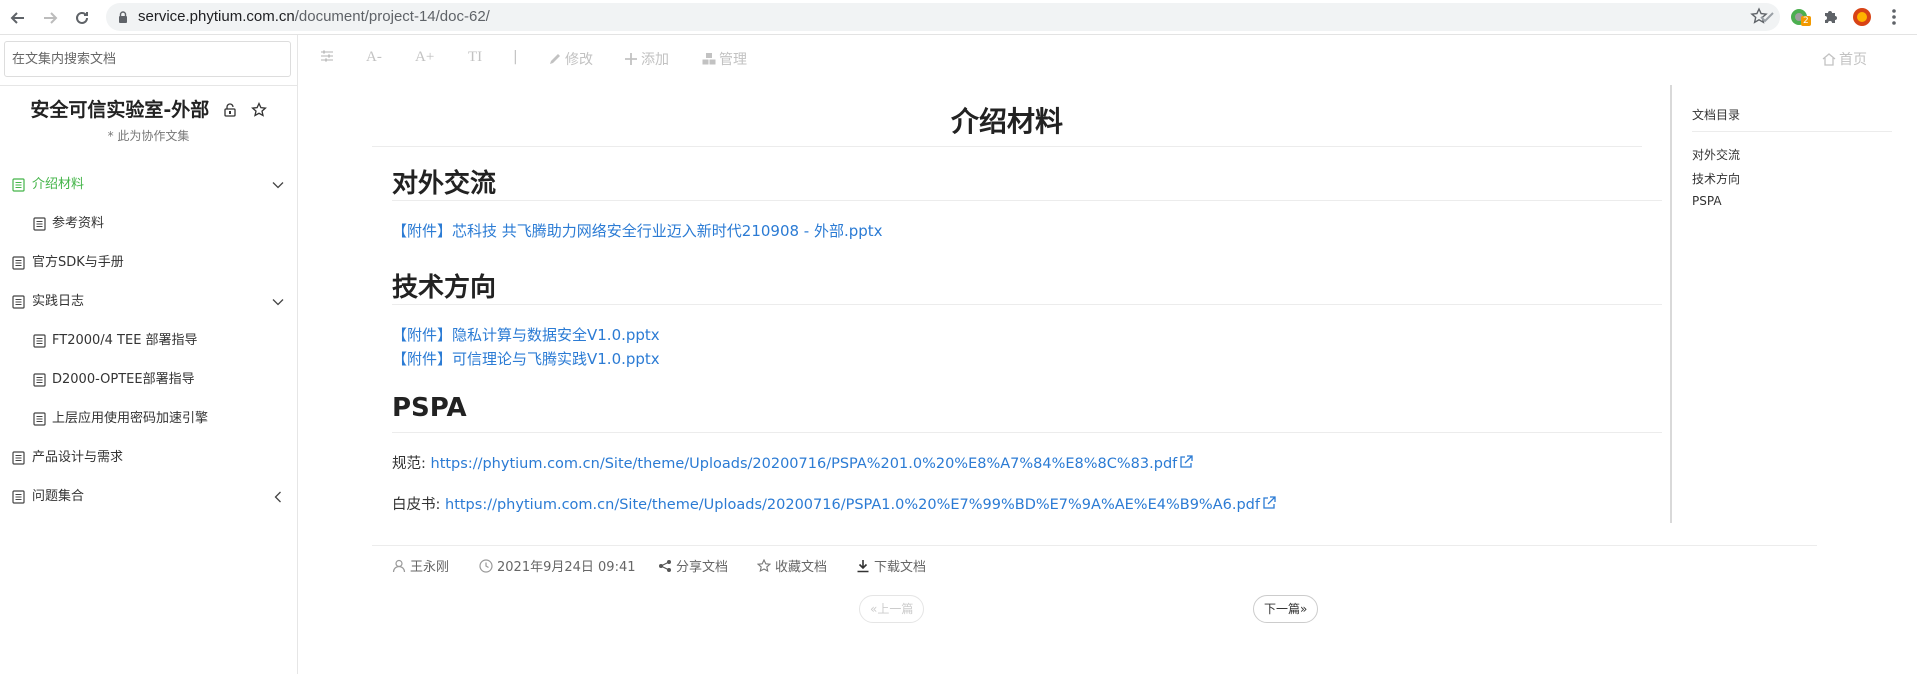 This screenshot has width=1917, height=674. Describe the element at coordinates (1792, 131) in the screenshot. I see `toc-heading-divider` at that location.